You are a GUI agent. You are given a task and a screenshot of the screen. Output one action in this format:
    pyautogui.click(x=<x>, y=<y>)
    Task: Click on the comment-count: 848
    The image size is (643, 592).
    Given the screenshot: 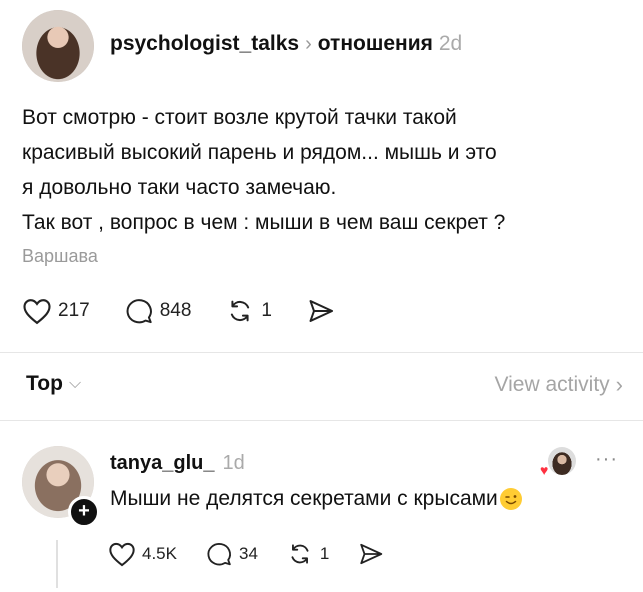 What is the action you would take?
    pyautogui.click(x=175, y=310)
    